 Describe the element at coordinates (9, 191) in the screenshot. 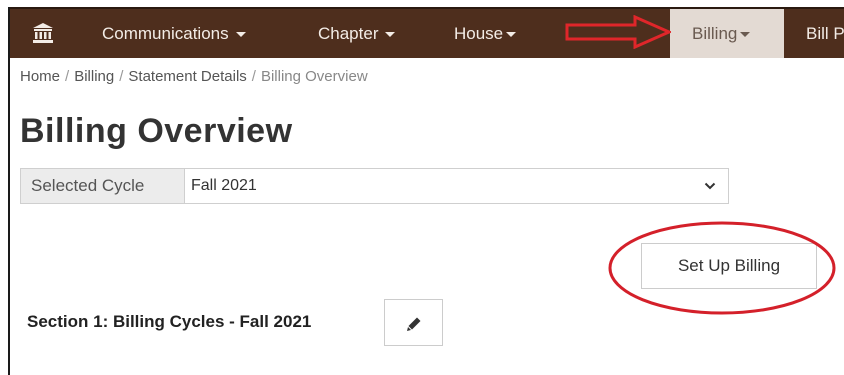

I see `screenshot-left-border` at that location.